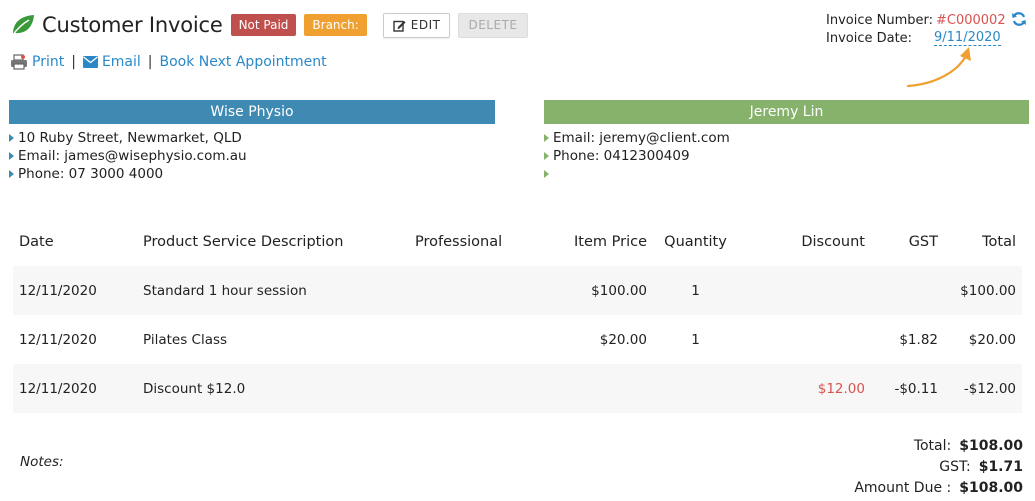  Describe the element at coordinates (48, 62) in the screenshot. I see `print-label: Print` at that location.